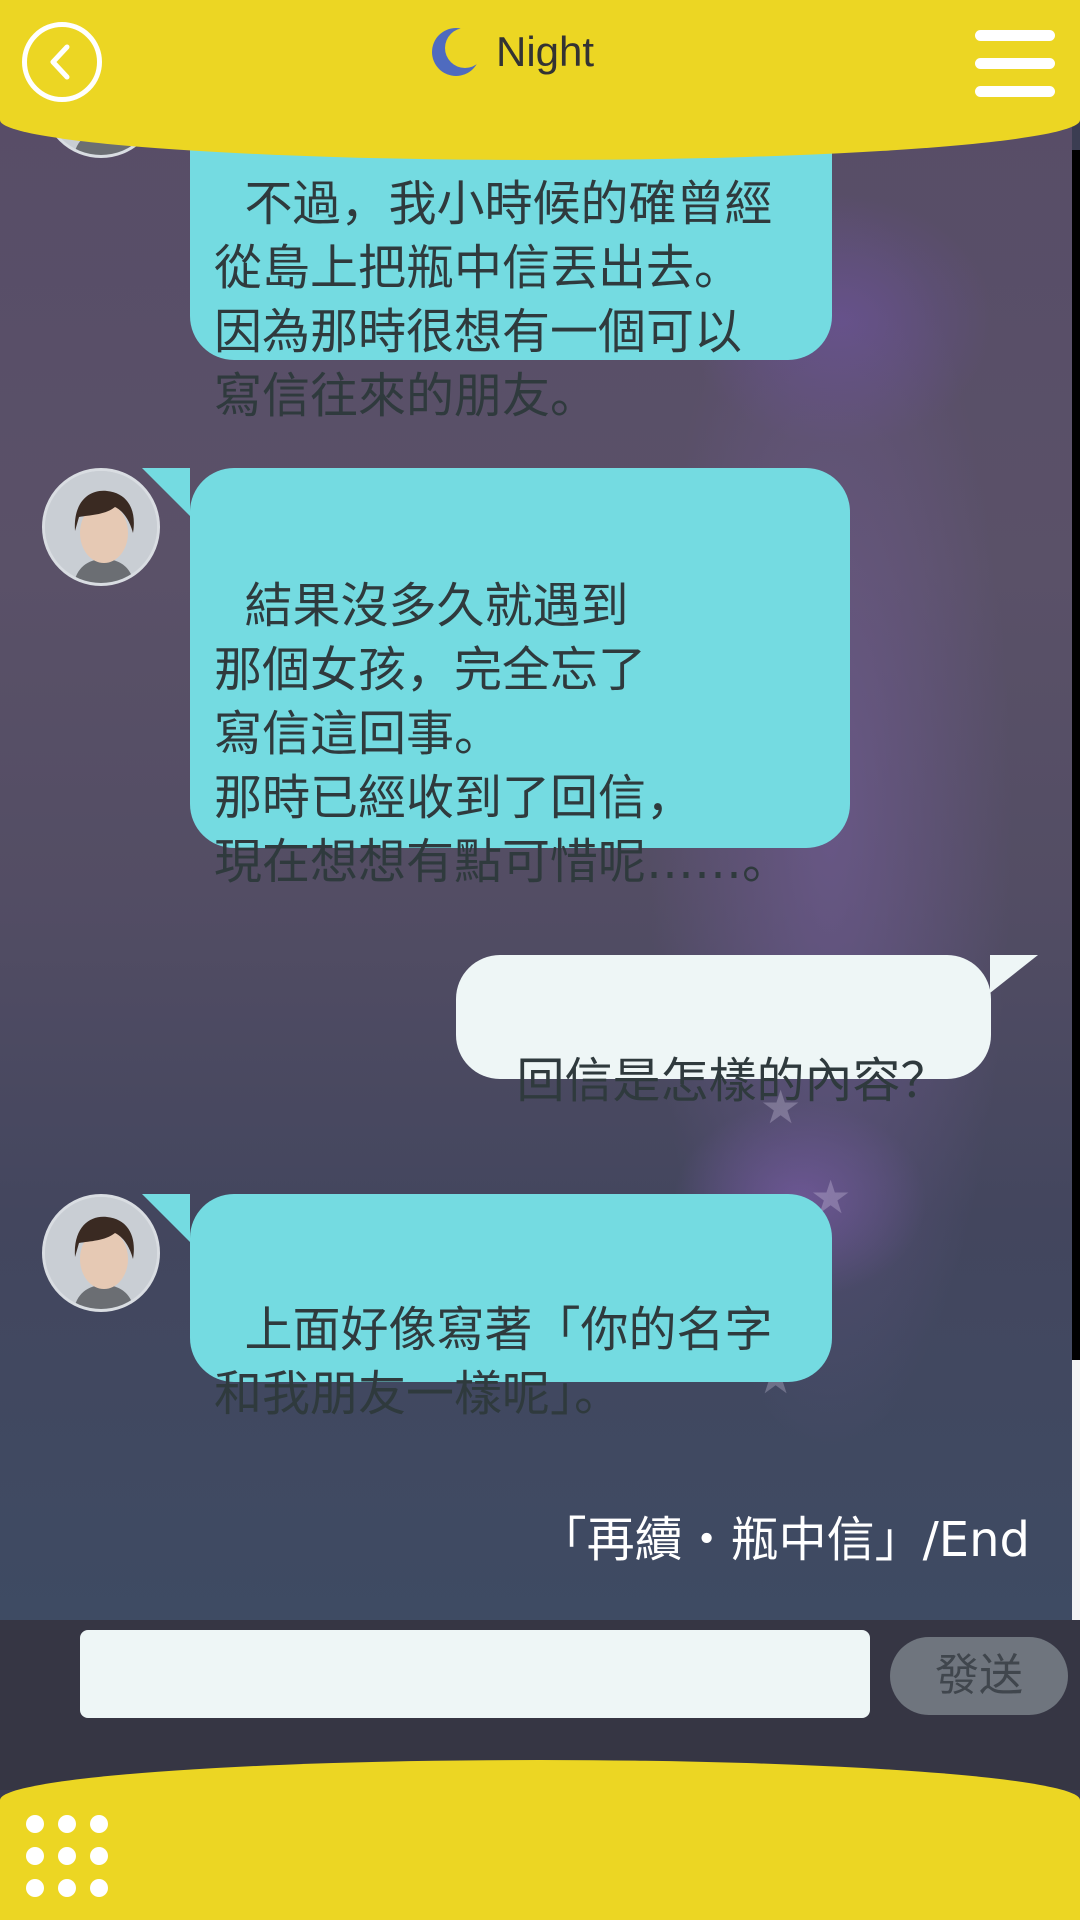 This screenshot has height=1920, width=1080. I want to click on back-button, so click(62, 62).